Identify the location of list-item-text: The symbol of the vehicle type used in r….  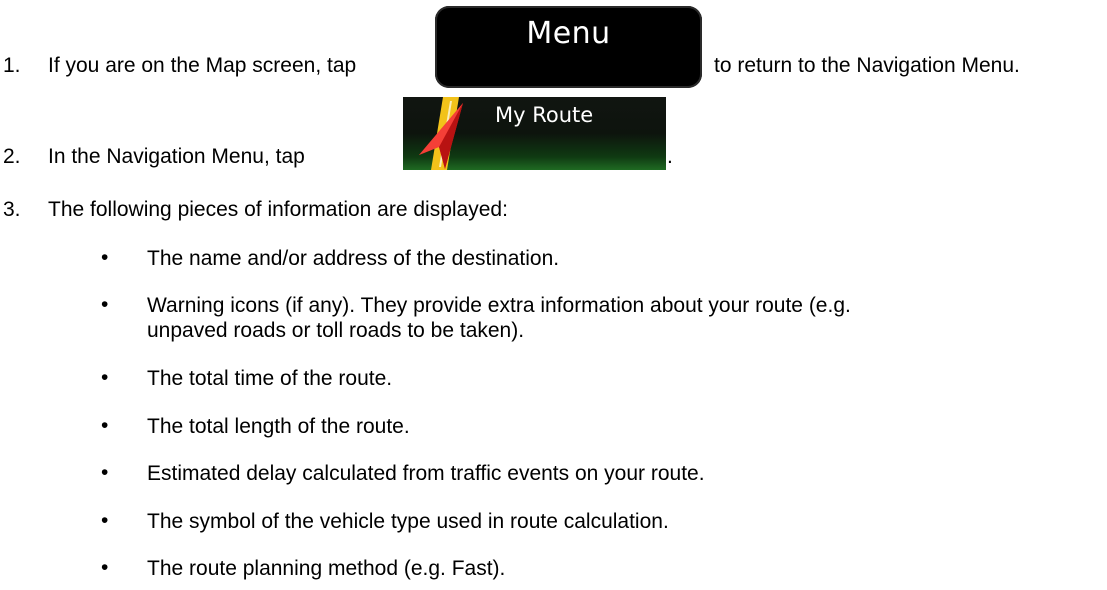
(408, 521).